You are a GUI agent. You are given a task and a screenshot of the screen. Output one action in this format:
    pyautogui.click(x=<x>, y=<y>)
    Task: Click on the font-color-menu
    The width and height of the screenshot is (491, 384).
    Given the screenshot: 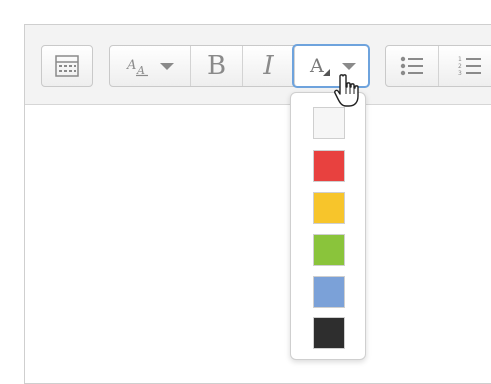 What is the action you would take?
    pyautogui.click(x=328, y=226)
    